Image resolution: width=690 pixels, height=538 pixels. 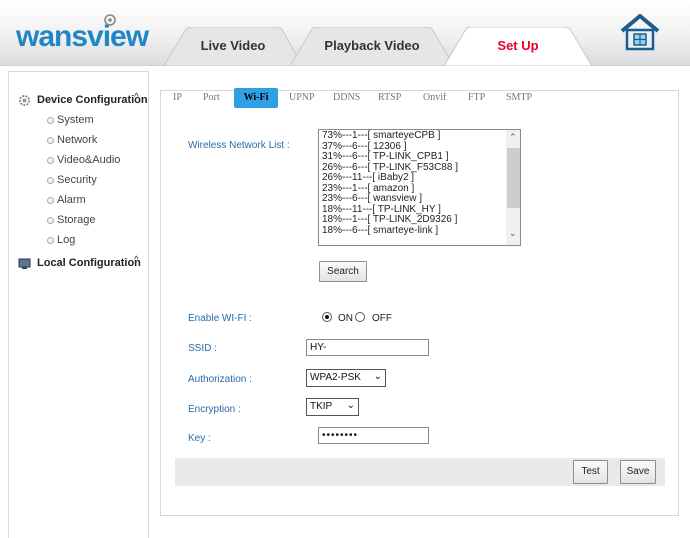 I want to click on encryption-value: TKIP, so click(x=321, y=406).